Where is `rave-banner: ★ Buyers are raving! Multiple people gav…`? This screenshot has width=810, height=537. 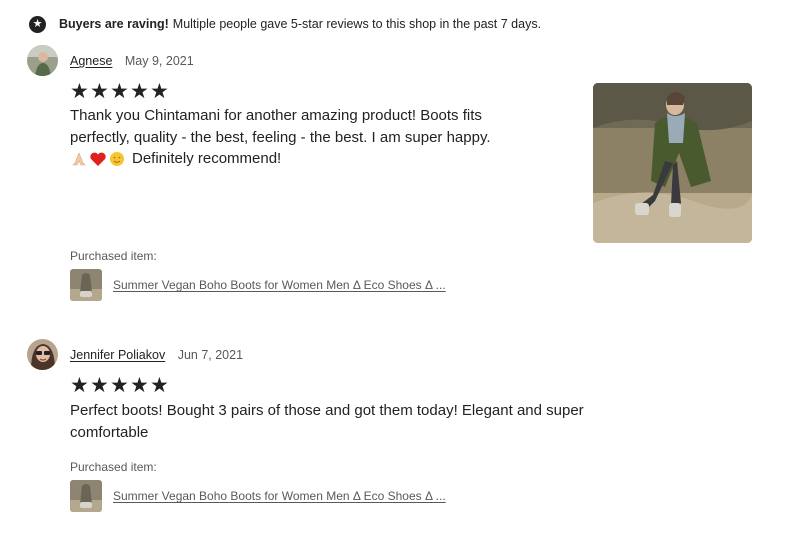
rave-banner: ★ Buyers are raving! Multiple people gav… is located at coordinates (285, 24).